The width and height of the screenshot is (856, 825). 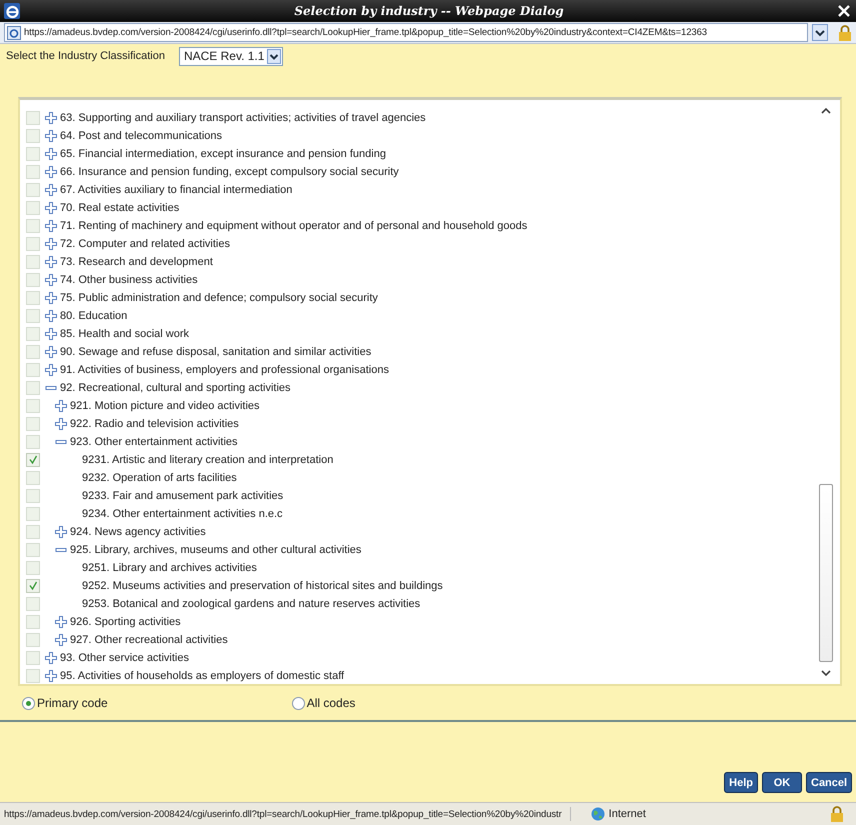 I want to click on tree-item-label: 9253. Botanical and zoological gardens and nature reserves activities, so click(x=251, y=604).